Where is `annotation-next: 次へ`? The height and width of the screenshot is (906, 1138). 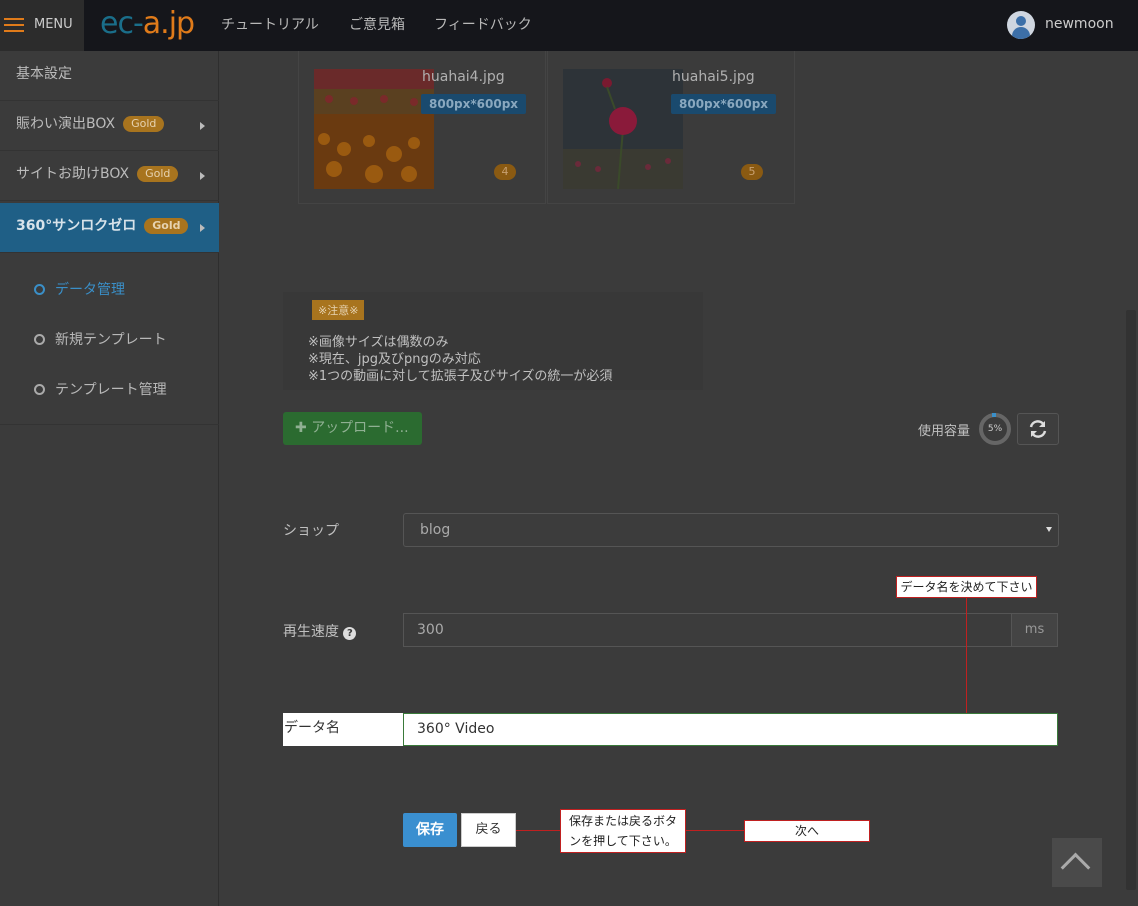
annotation-next: 次へ is located at coordinates (807, 831).